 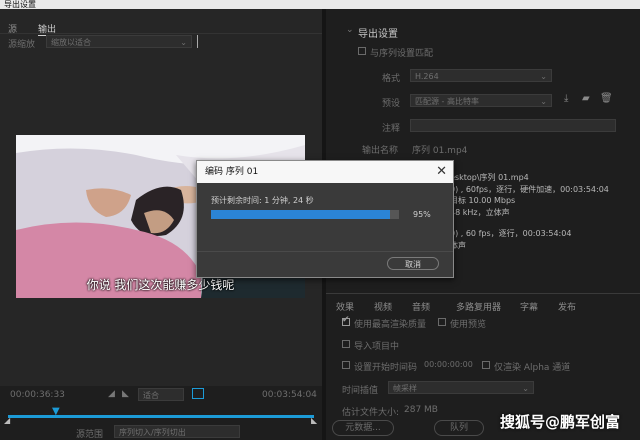 I want to click on import-project-label: 导入项目中, so click(x=377, y=347).